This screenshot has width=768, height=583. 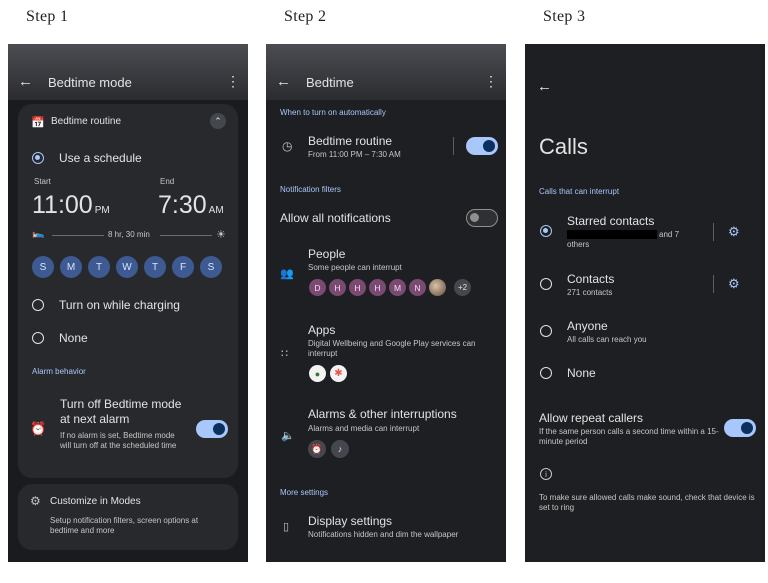 What do you see at coordinates (38, 233) in the screenshot?
I see `bed-icon: 🛌` at bounding box center [38, 233].